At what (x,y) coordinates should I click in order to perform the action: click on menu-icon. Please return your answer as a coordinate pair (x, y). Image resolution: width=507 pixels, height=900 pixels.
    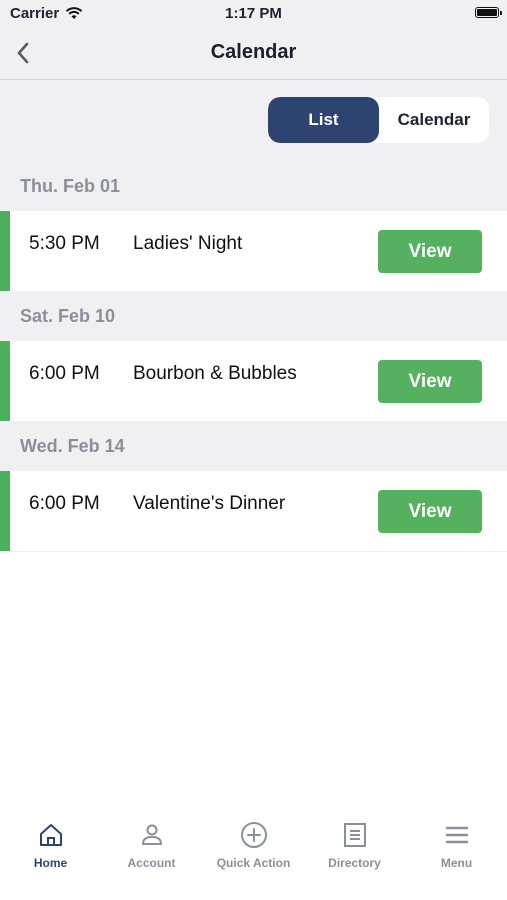
    Looking at the image, I should click on (456, 835).